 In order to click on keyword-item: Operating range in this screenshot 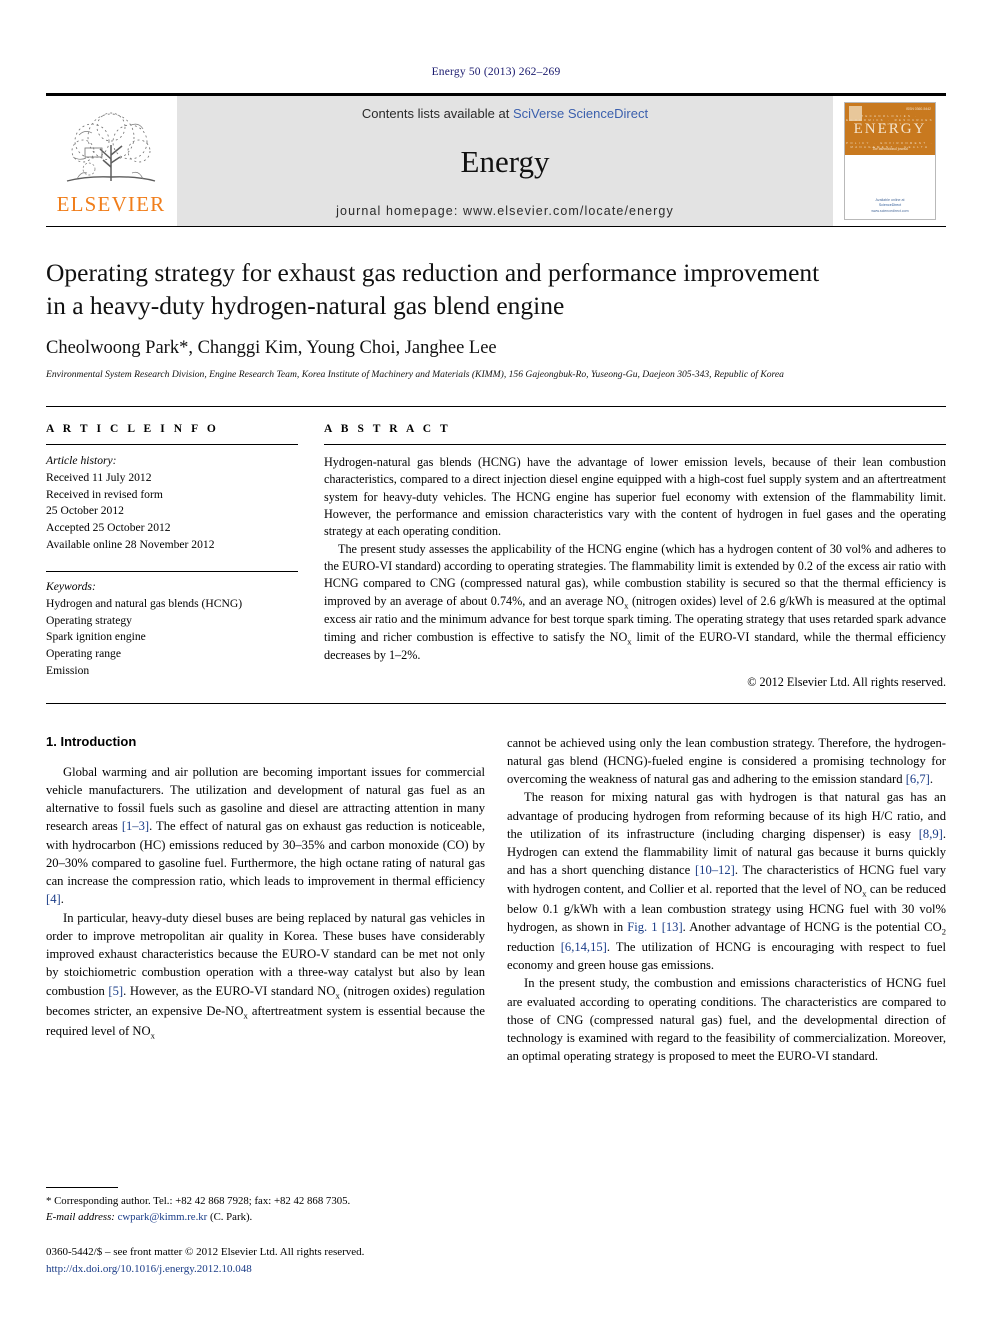, I will do `click(84, 654)`.